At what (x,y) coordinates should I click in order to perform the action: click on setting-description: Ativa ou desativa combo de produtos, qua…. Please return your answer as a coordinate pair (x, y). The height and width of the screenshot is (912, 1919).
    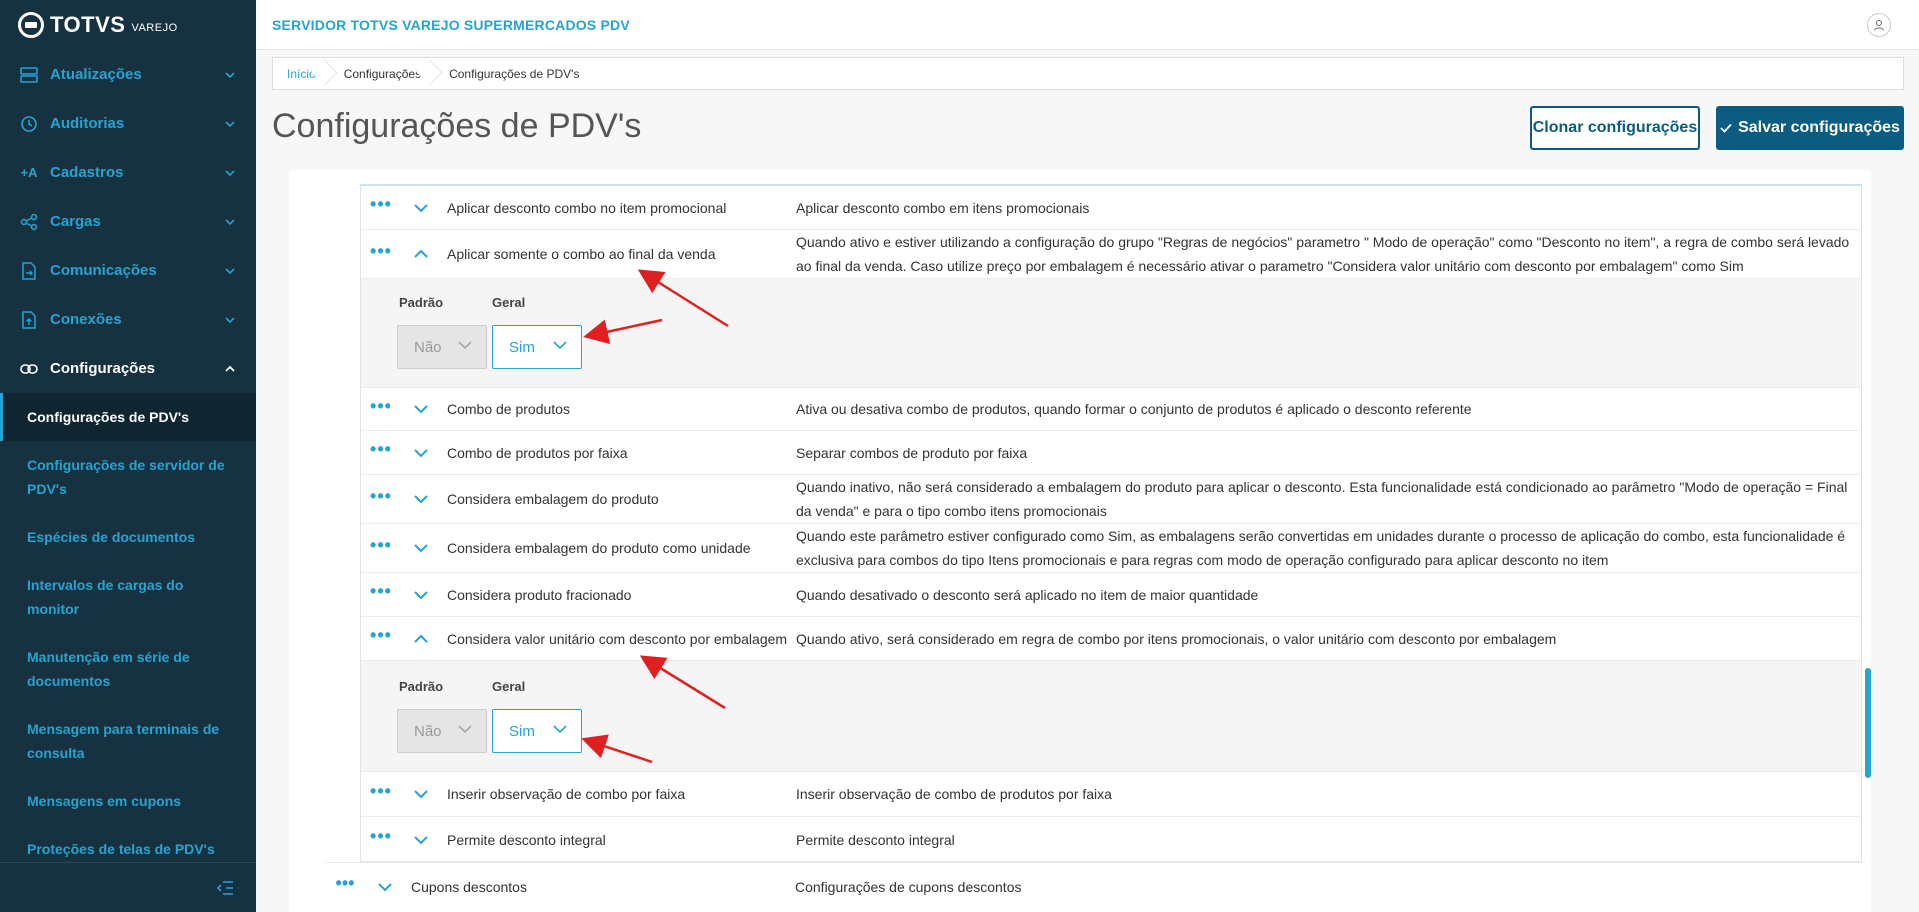
    Looking at the image, I should click on (1134, 409).